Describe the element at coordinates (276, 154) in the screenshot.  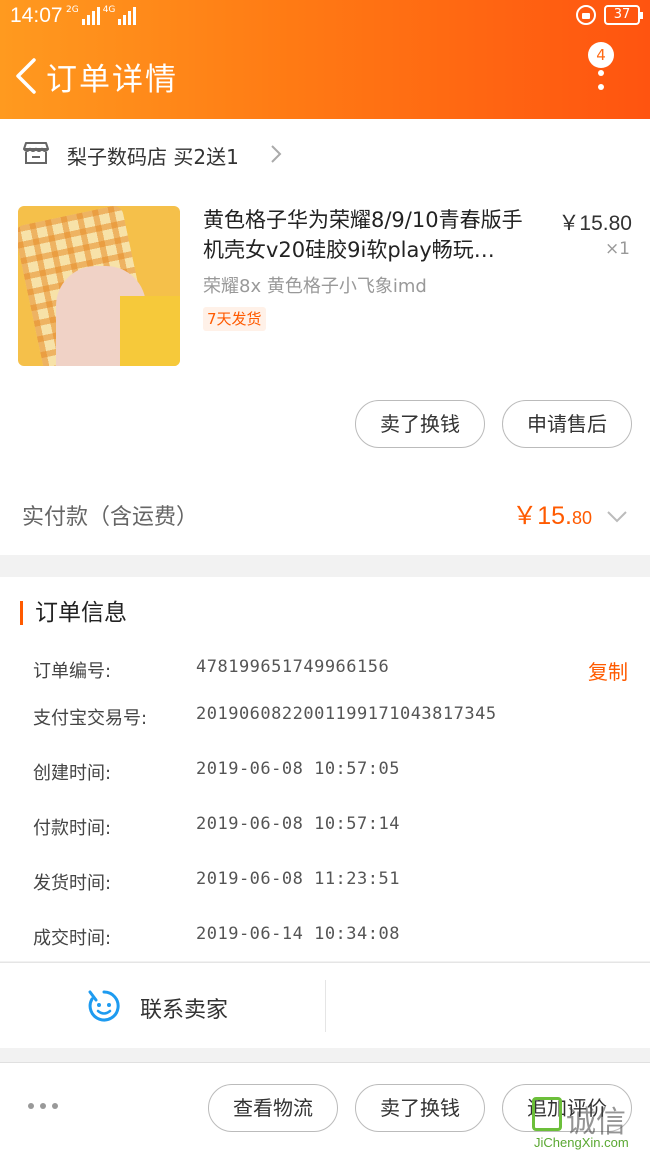
I see `chevron-right-icon` at that location.